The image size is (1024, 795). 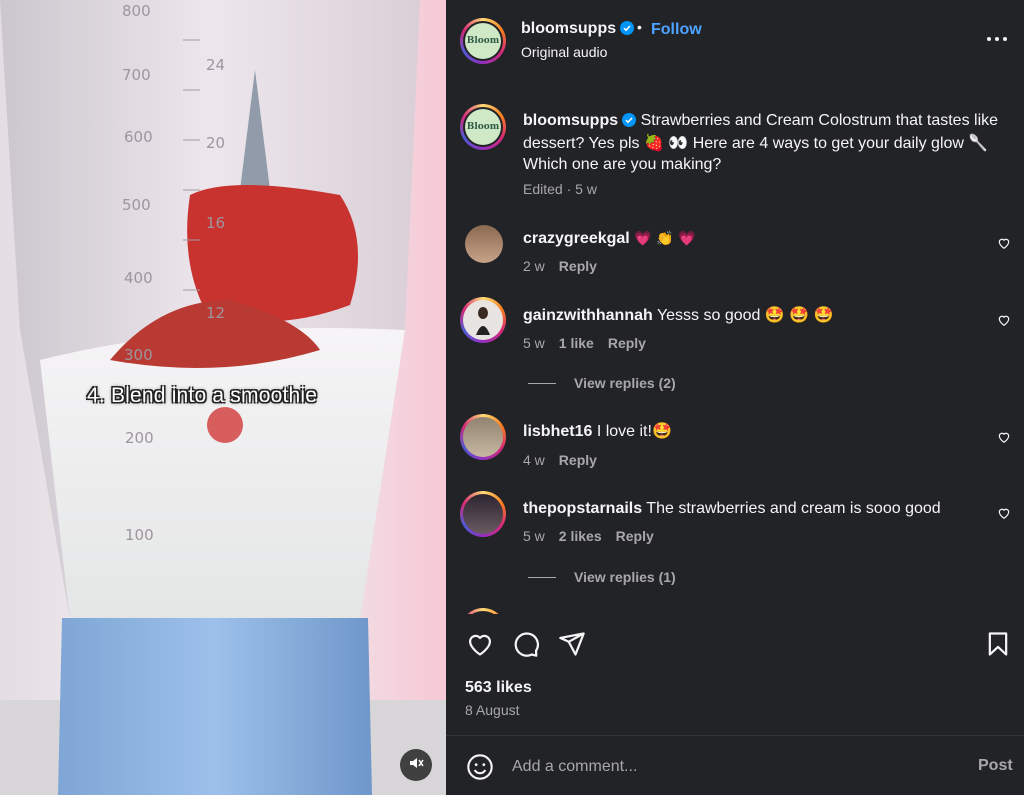 I want to click on comment-composer: Post, so click(x=735, y=765).